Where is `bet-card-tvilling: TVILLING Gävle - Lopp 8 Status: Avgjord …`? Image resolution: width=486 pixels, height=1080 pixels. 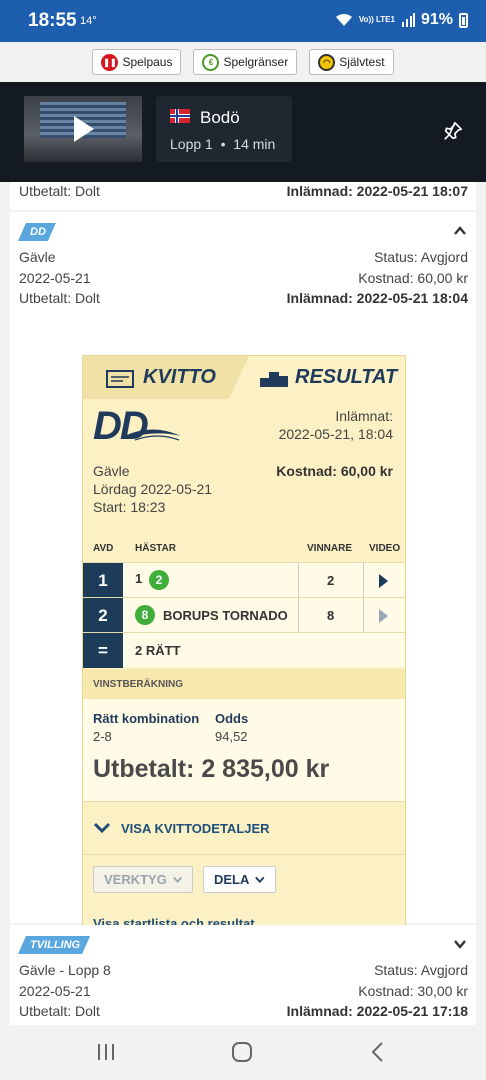 bet-card-tvilling: TVILLING Gävle - Lopp 8 Status: Avgjord … is located at coordinates (243, 975).